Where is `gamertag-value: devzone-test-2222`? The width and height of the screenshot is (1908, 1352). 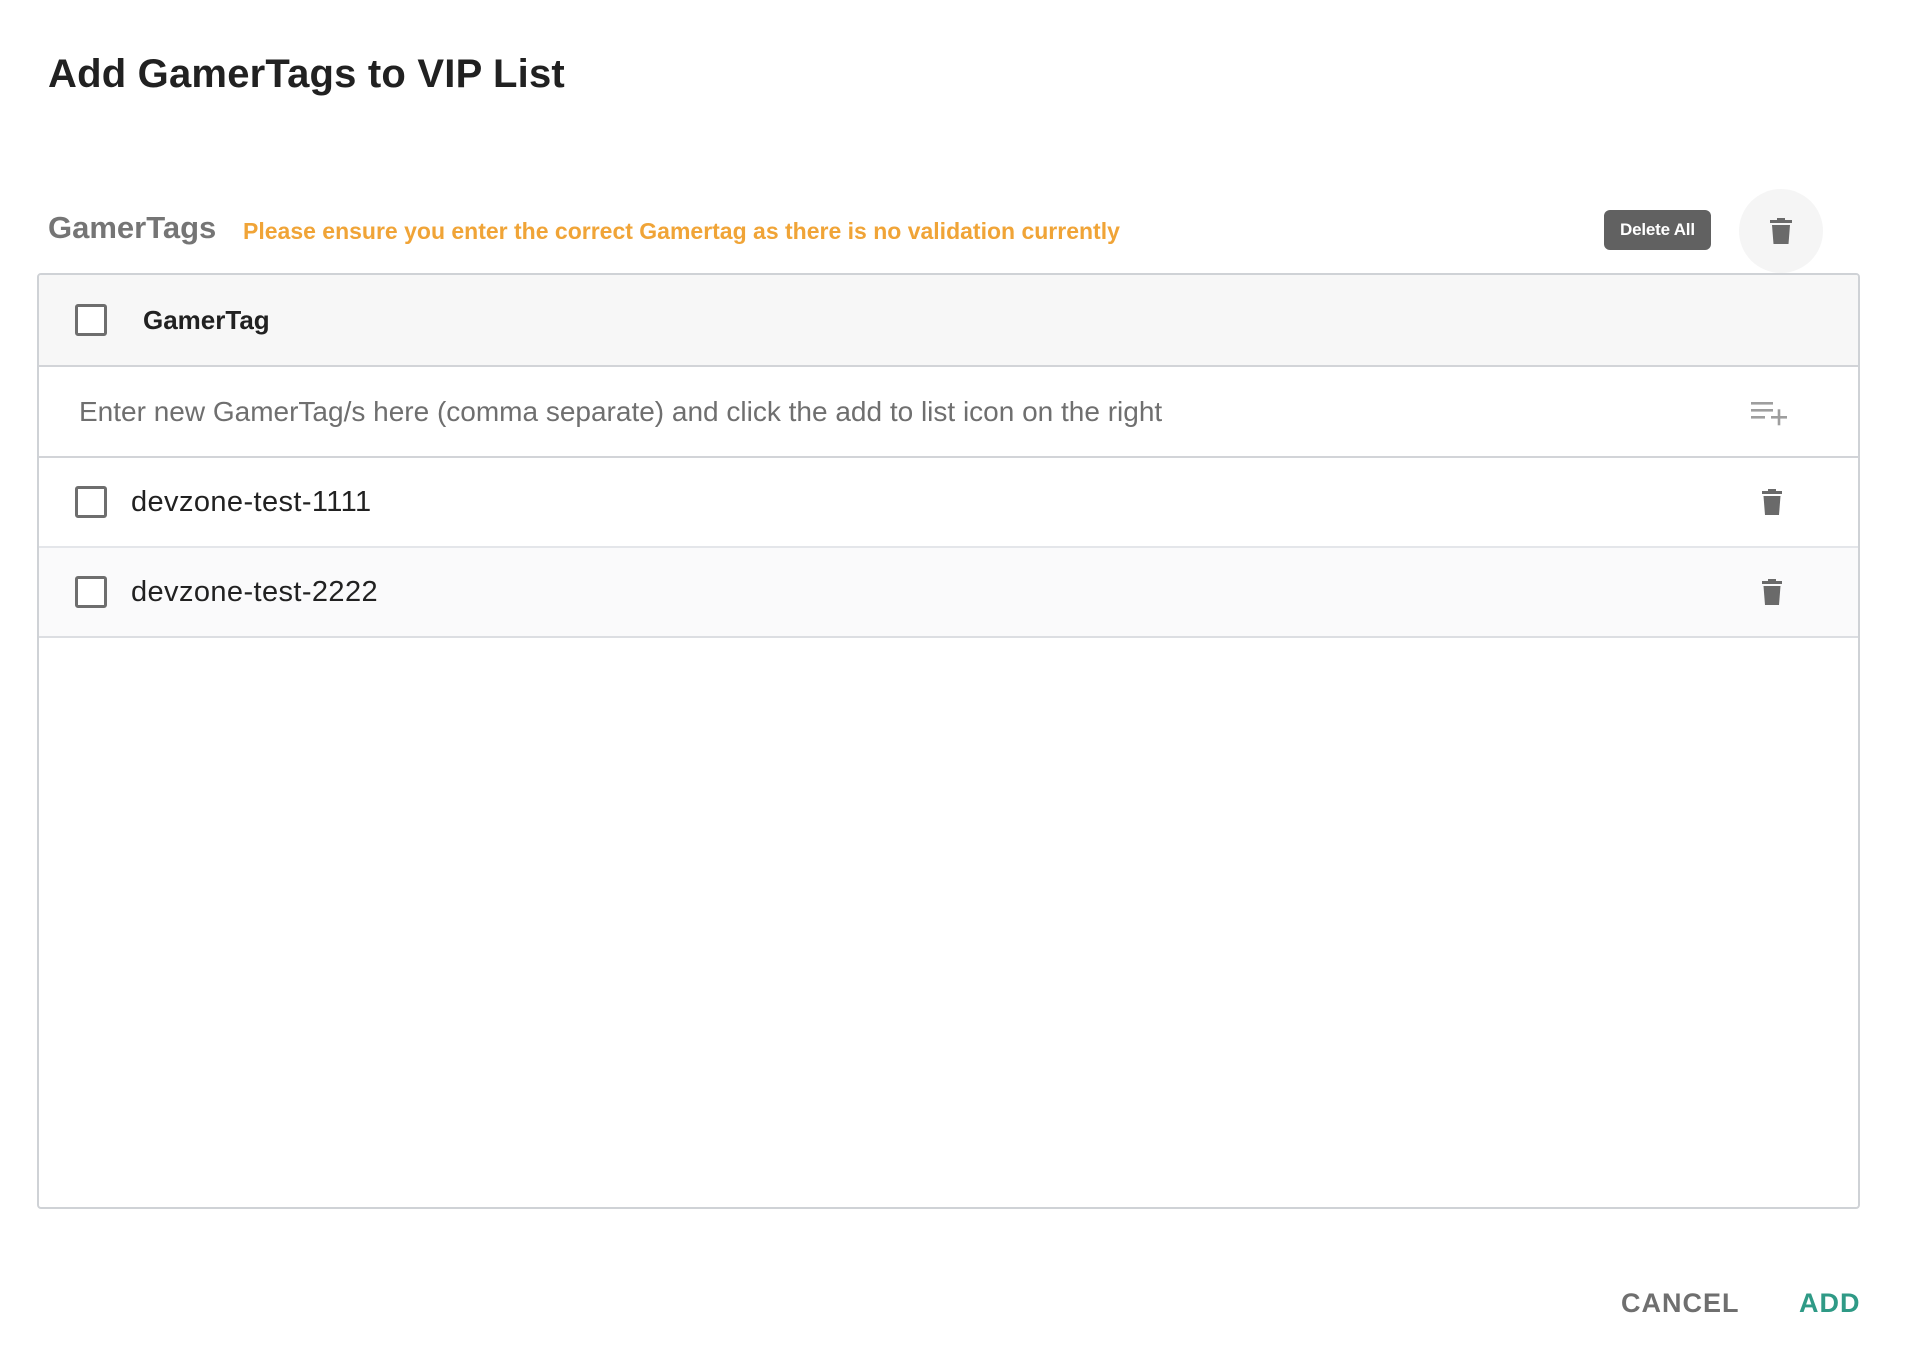 gamertag-value: devzone-test-2222 is located at coordinates (255, 591).